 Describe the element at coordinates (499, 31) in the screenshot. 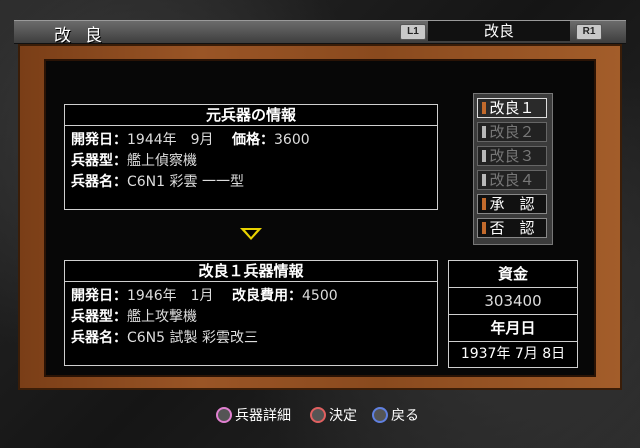

I see `tab-label: 改良` at that location.